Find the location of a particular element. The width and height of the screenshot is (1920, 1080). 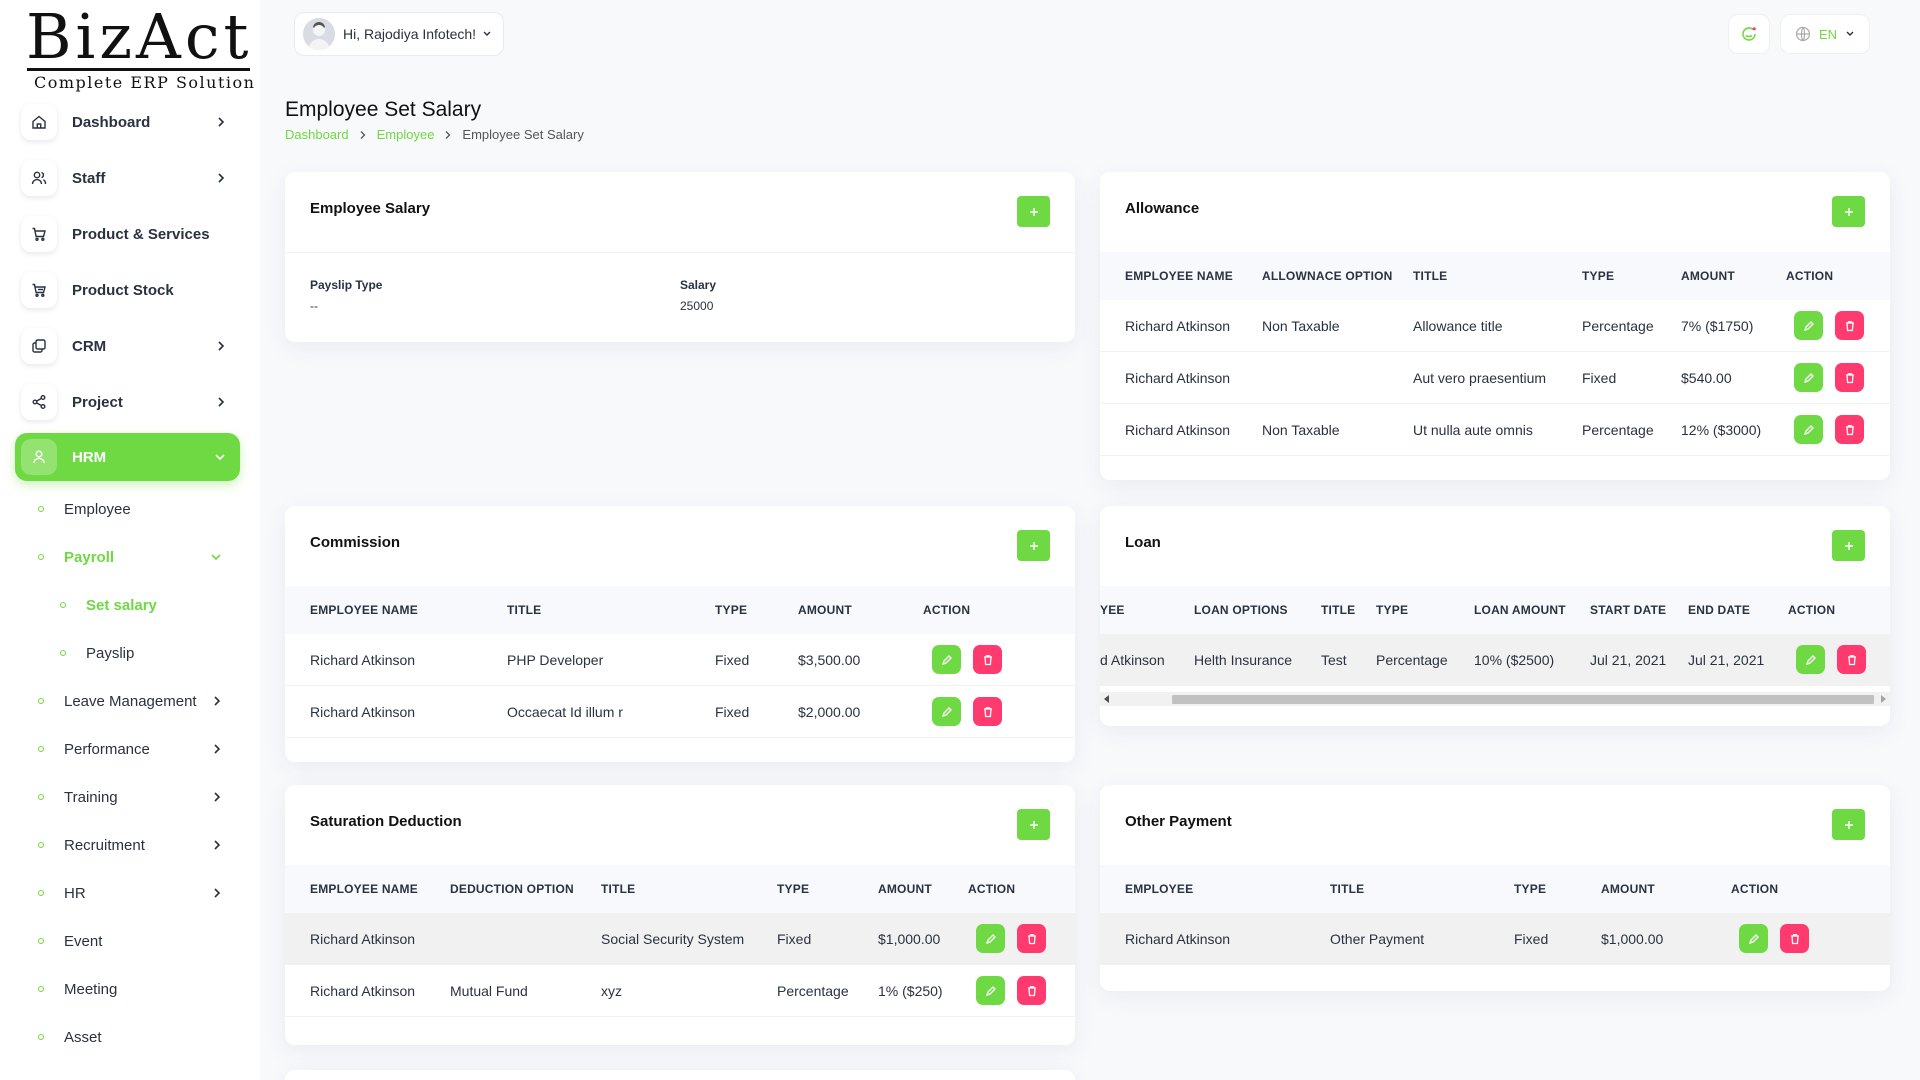

sidebar-item-project: Project is located at coordinates (127, 402).